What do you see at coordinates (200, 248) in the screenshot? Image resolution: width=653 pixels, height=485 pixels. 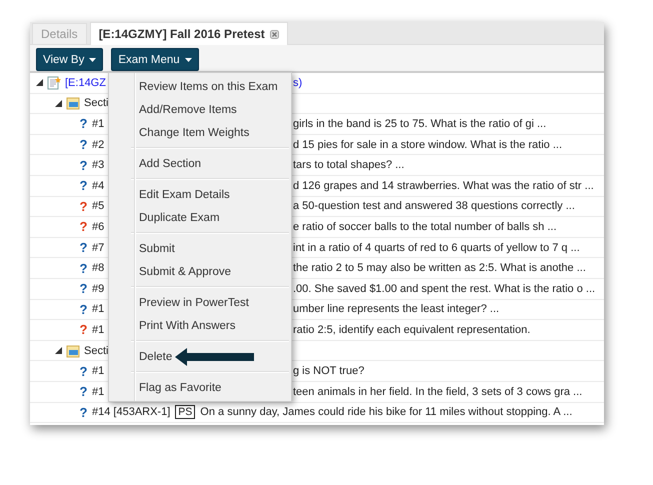 I see `menu-item: Submit` at bounding box center [200, 248].